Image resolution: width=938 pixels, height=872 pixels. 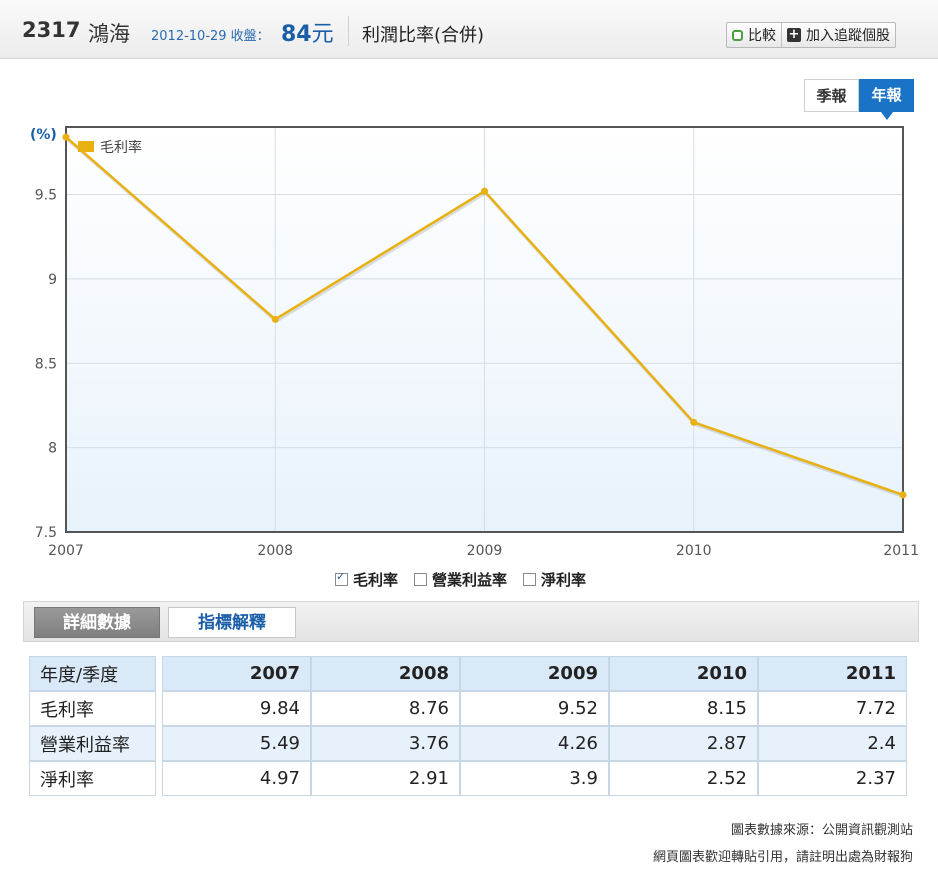 I want to click on header-divider, so click(x=348, y=31).